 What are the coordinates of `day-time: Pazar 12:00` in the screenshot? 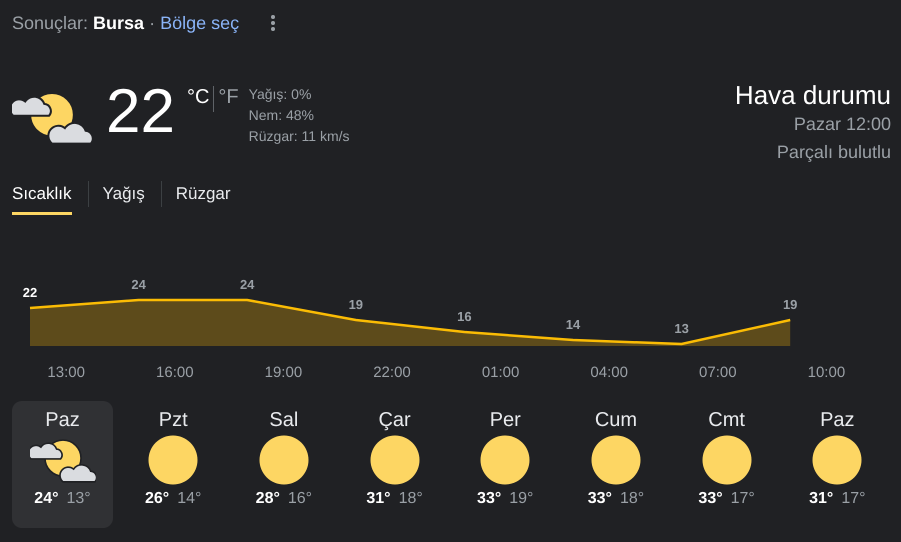 It's located at (842, 124).